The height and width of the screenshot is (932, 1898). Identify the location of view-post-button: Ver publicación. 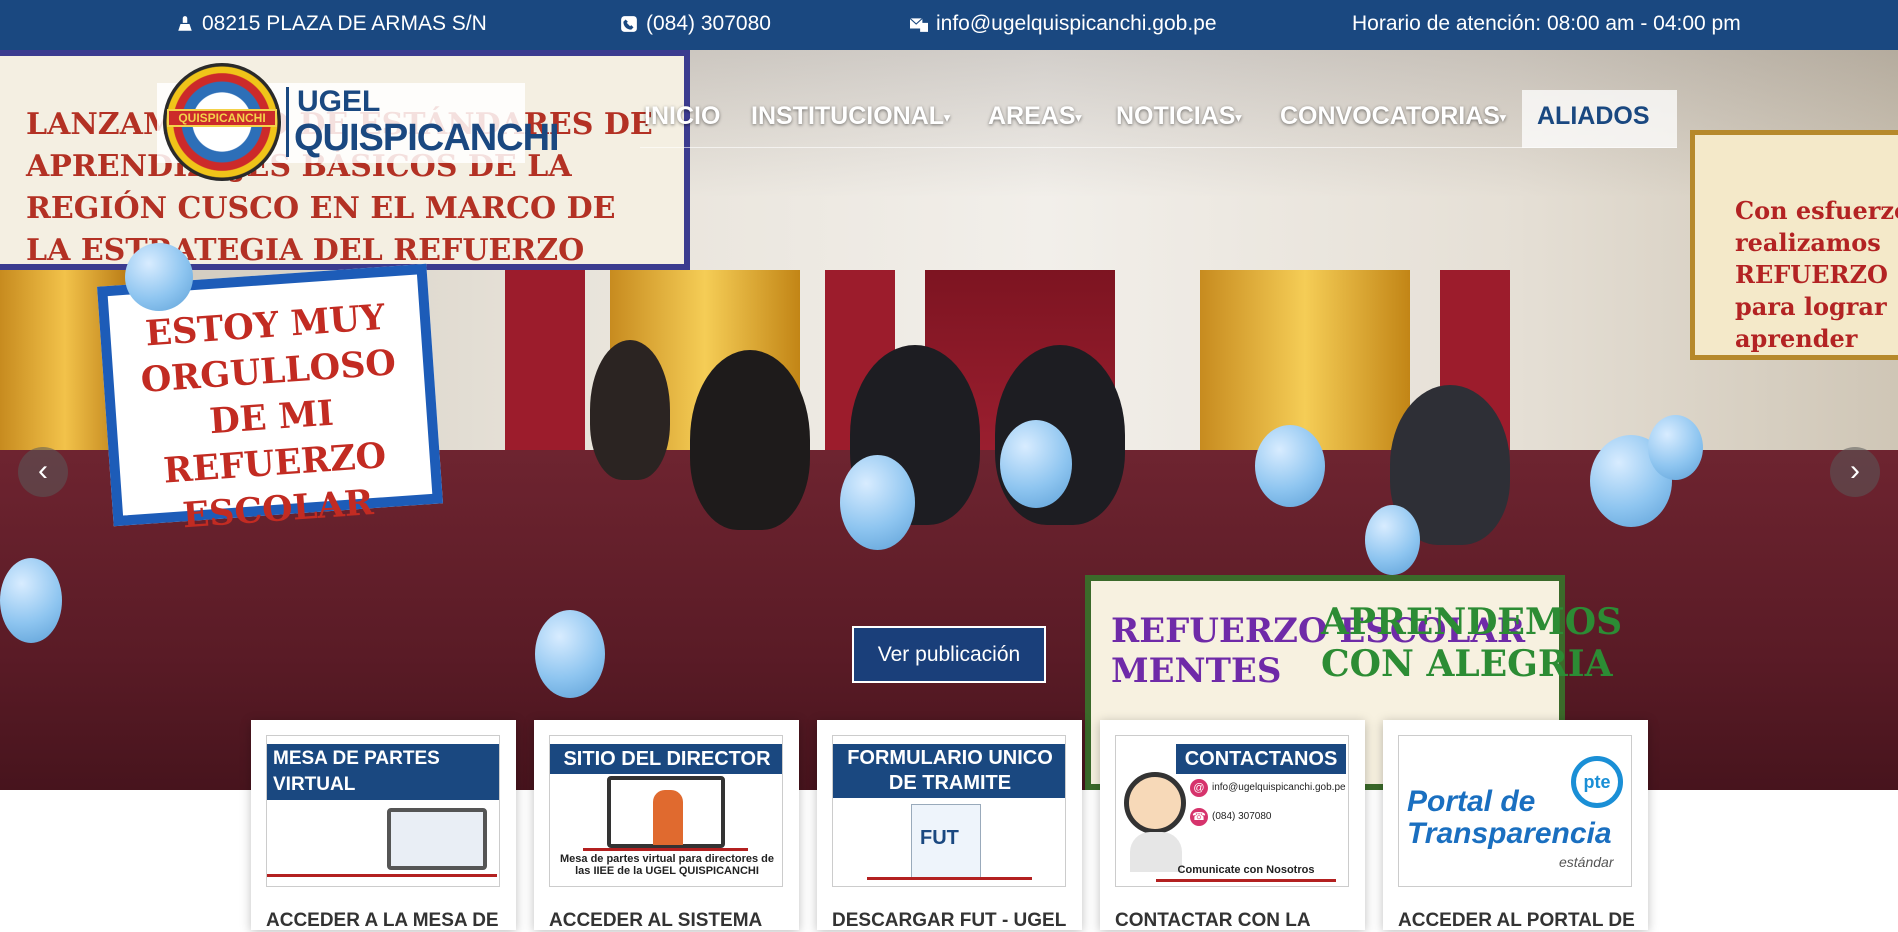
(949, 654).